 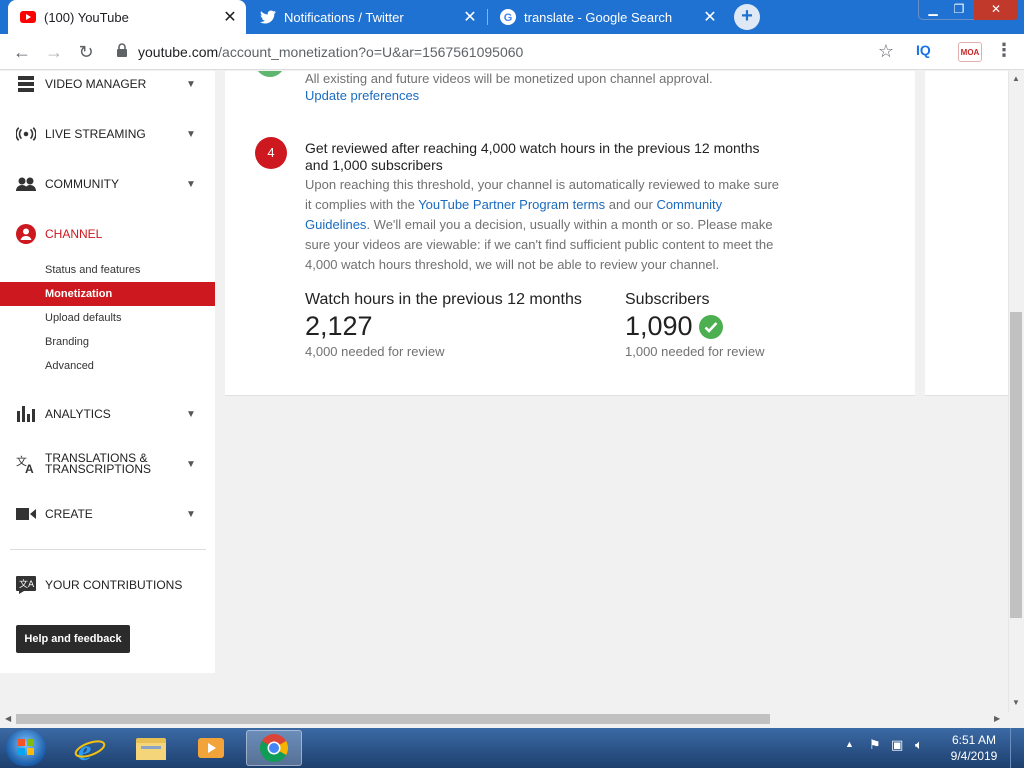 I want to click on svg-text: e, so click(x=84, y=749).